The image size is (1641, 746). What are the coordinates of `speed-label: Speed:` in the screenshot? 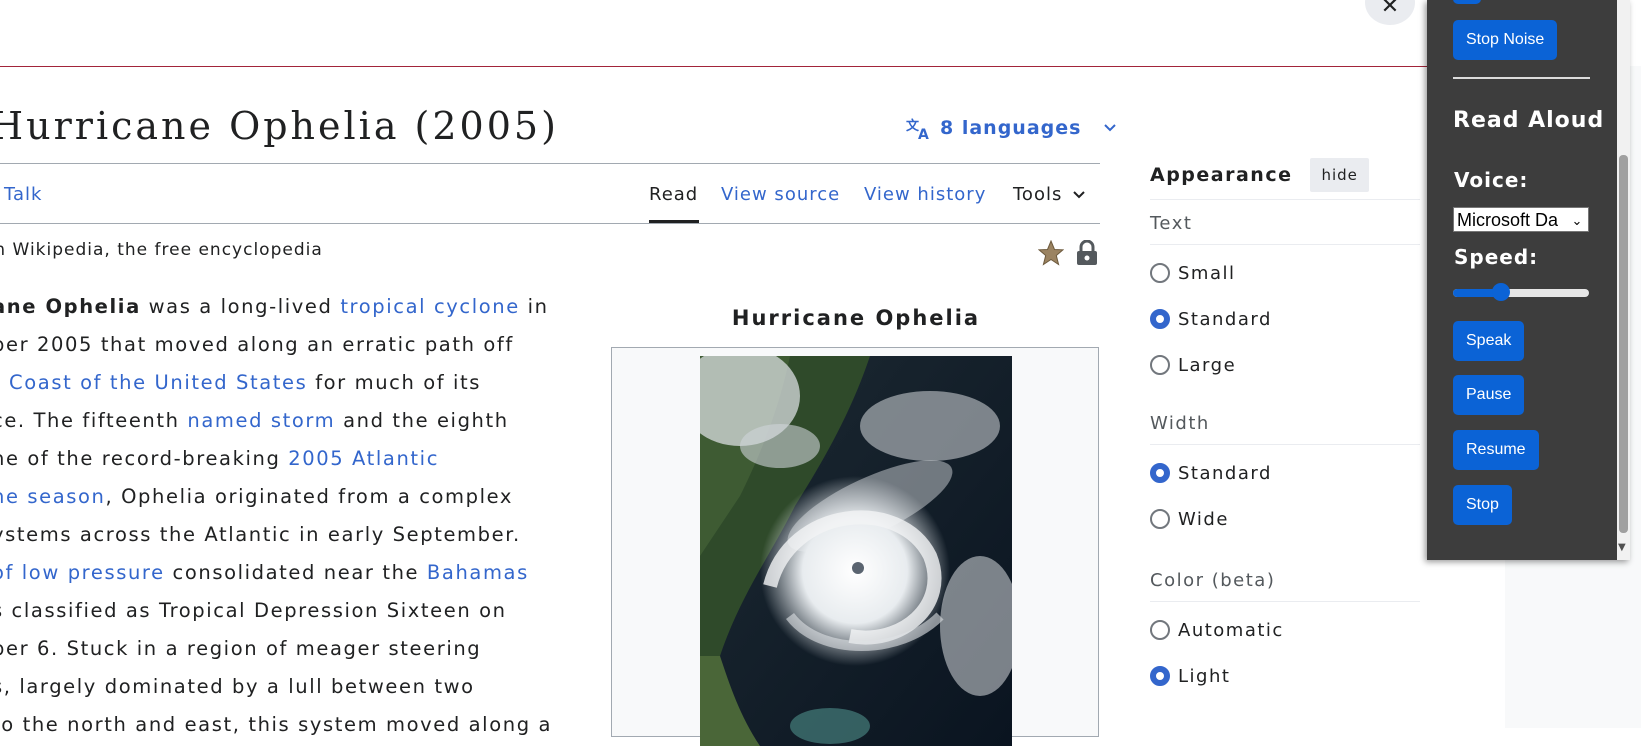 It's located at (1496, 257).